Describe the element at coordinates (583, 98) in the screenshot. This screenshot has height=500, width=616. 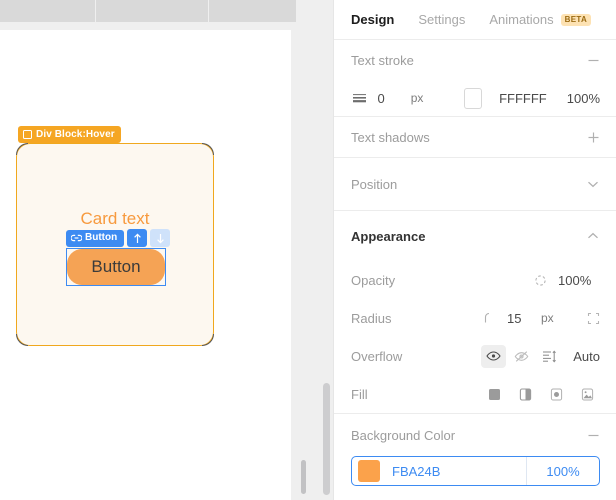
I see `text-stroke-color-opacity: 100%` at that location.